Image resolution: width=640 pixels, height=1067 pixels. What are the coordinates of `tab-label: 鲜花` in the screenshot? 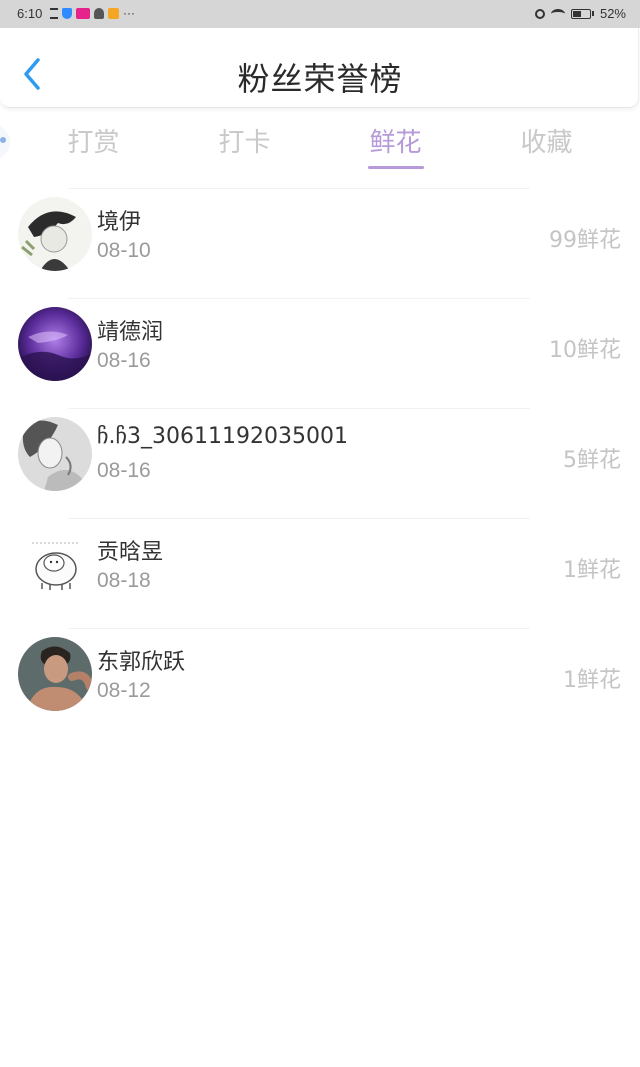 It's located at (395, 143).